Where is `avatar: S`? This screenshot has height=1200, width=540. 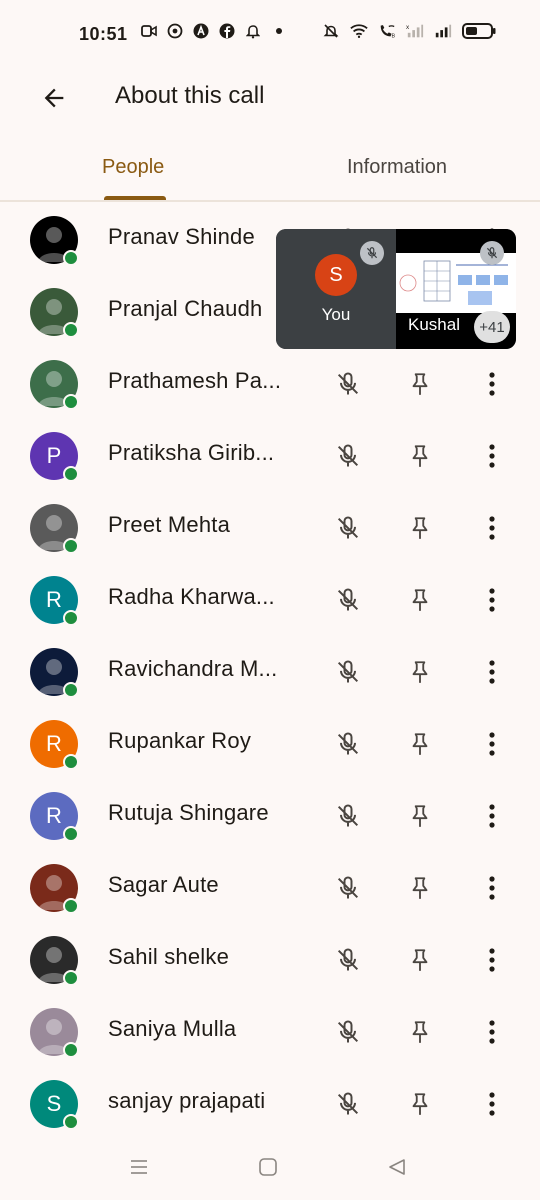
avatar: S is located at coordinates (336, 275).